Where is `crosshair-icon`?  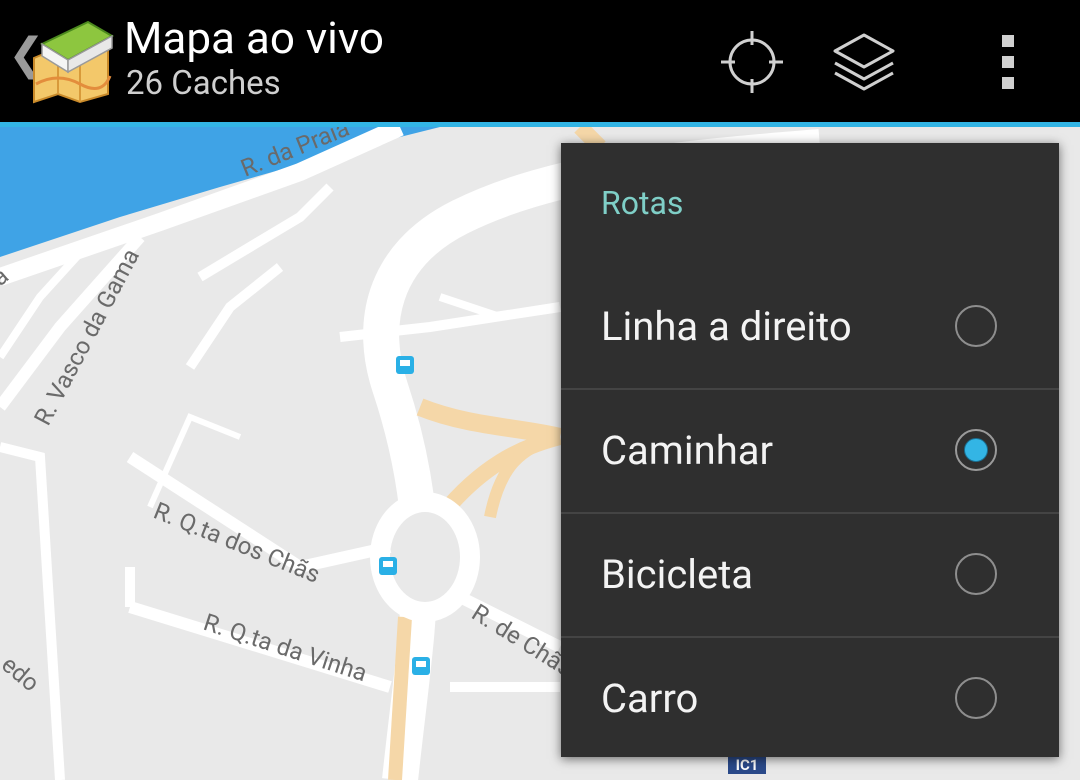
crosshair-icon is located at coordinates (752, 62).